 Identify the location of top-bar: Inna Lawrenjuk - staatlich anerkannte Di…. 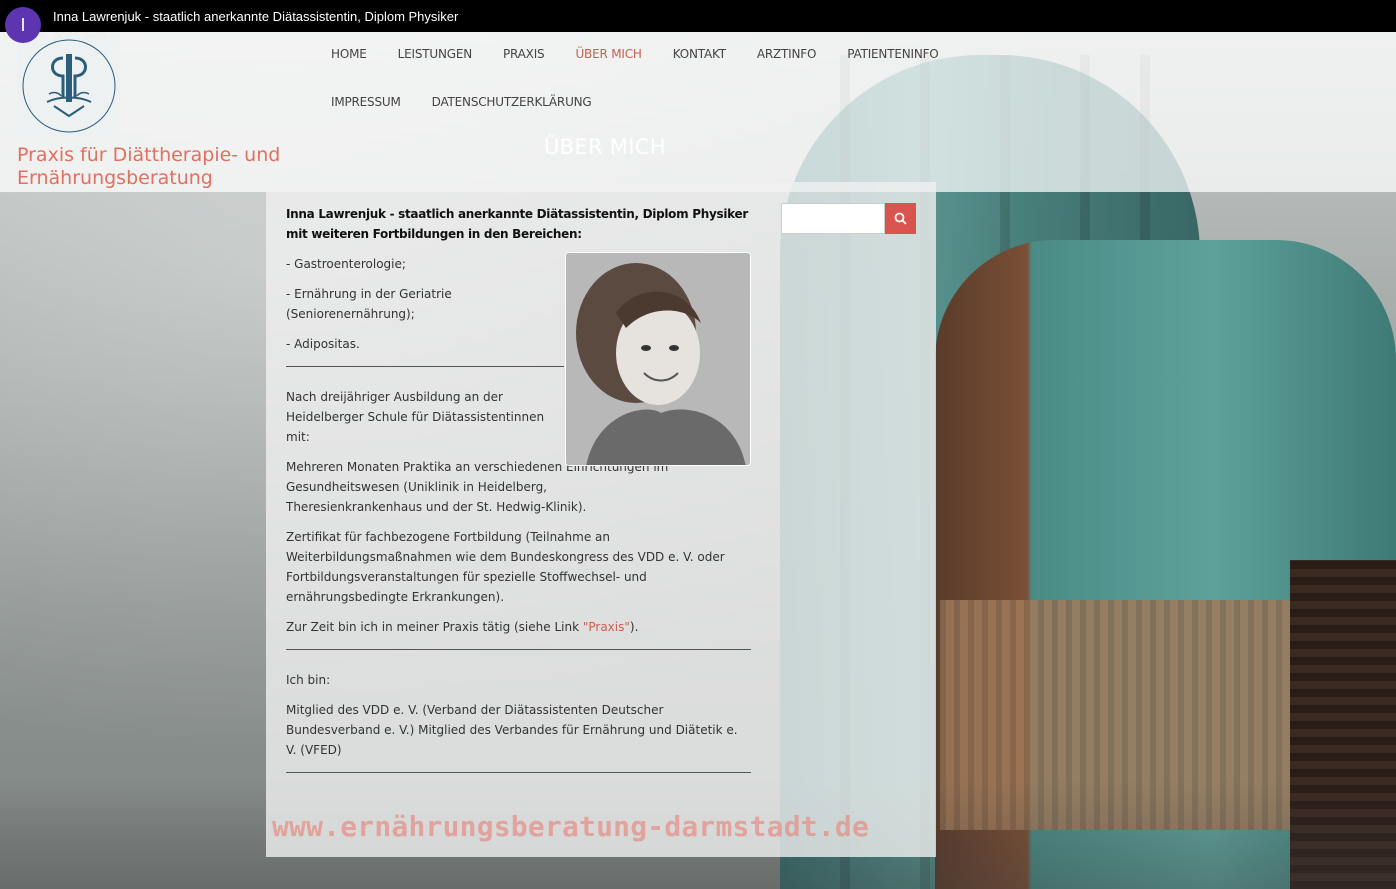
(698, 16).